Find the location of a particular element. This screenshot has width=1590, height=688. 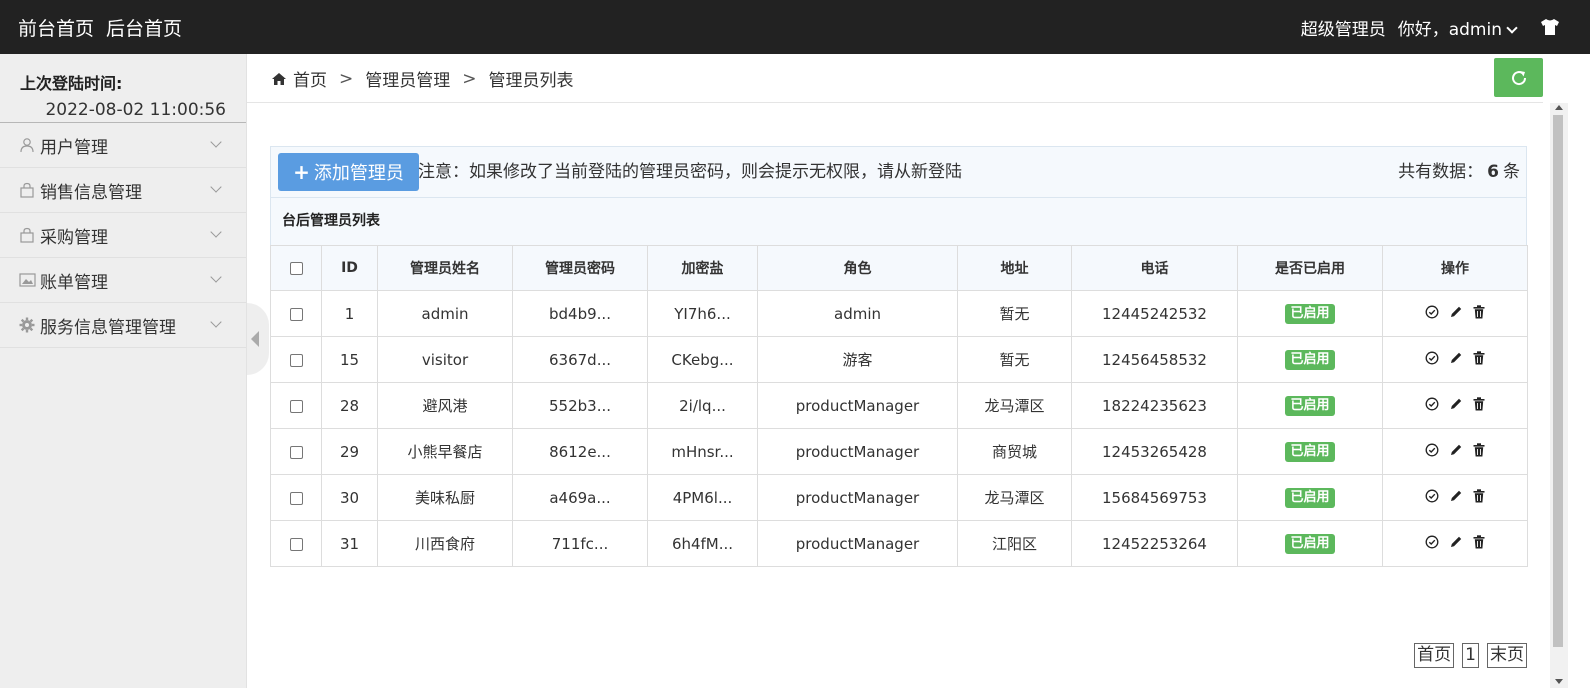

scroll-down-icon is located at coordinates (1559, 681).